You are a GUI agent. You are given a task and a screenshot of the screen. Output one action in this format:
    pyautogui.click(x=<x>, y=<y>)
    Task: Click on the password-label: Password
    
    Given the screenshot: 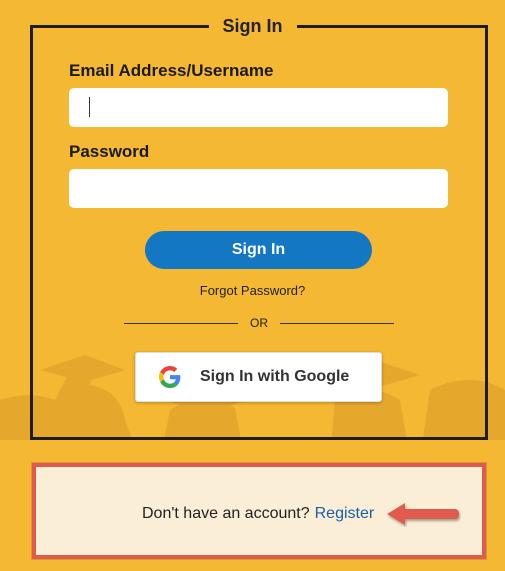 What is the action you would take?
    pyautogui.click(x=109, y=151)
    